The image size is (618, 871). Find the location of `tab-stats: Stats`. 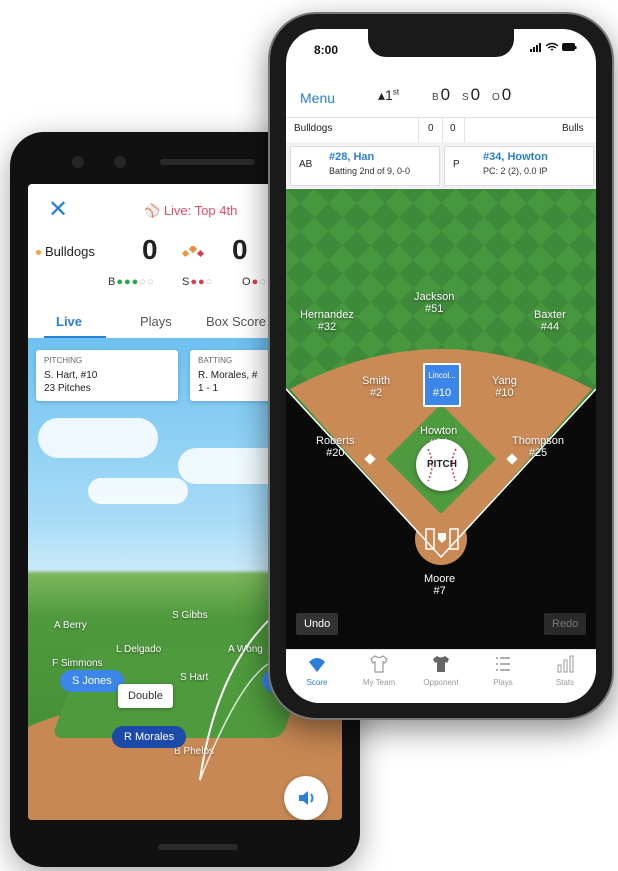

tab-stats: Stats is located at coordinates (565, 670).